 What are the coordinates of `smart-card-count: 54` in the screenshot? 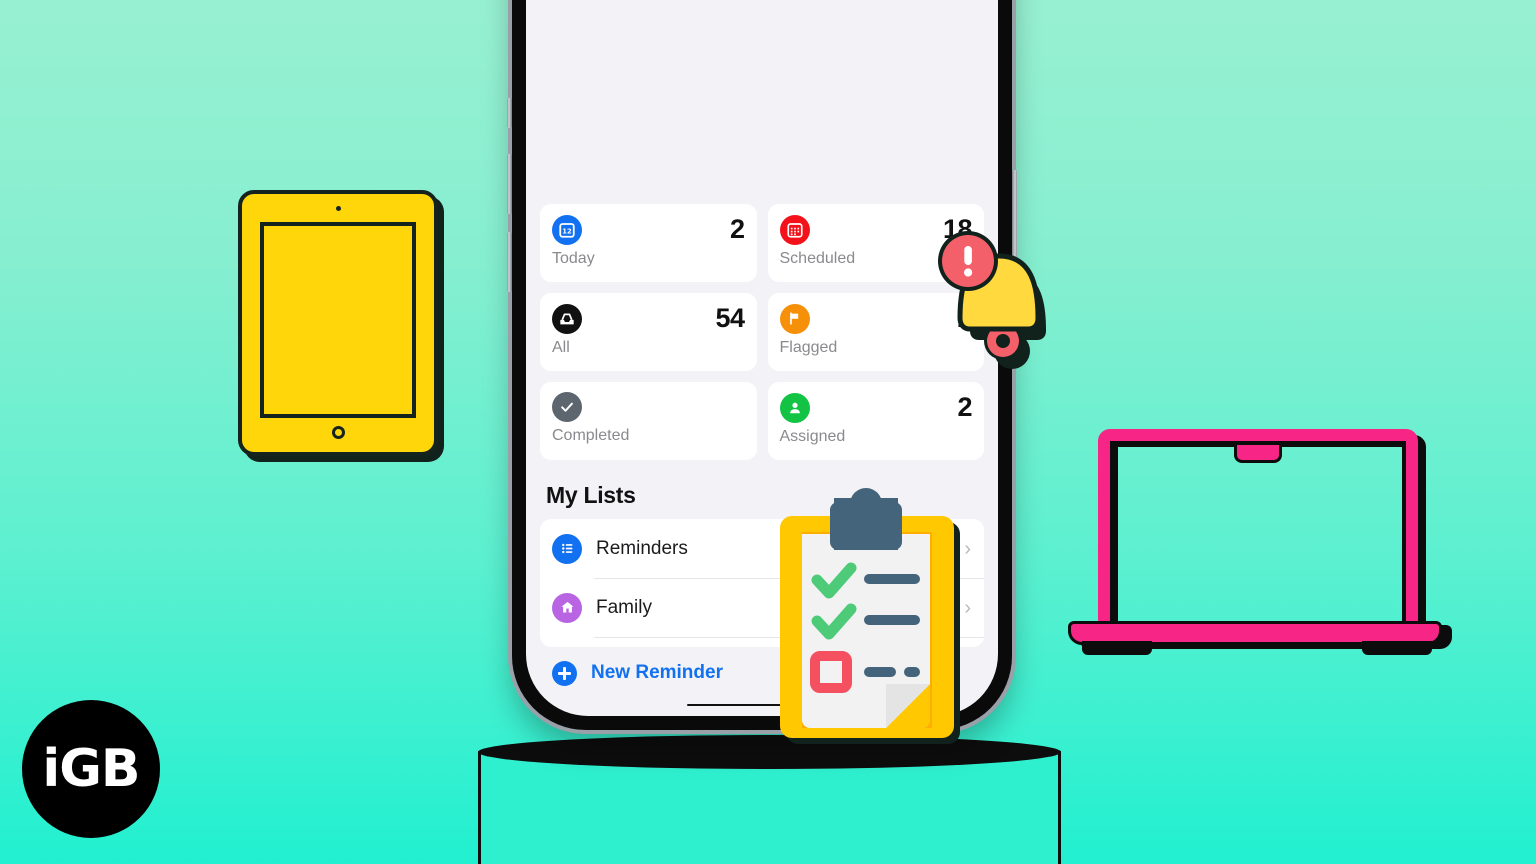 It's located at (730, 318).